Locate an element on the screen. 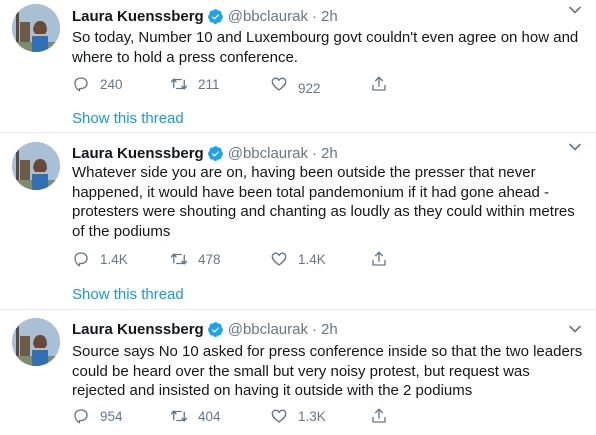 The height and width of the screenshot is (435, 596). retweet-count: 404 is located at coordinates (209, 416).